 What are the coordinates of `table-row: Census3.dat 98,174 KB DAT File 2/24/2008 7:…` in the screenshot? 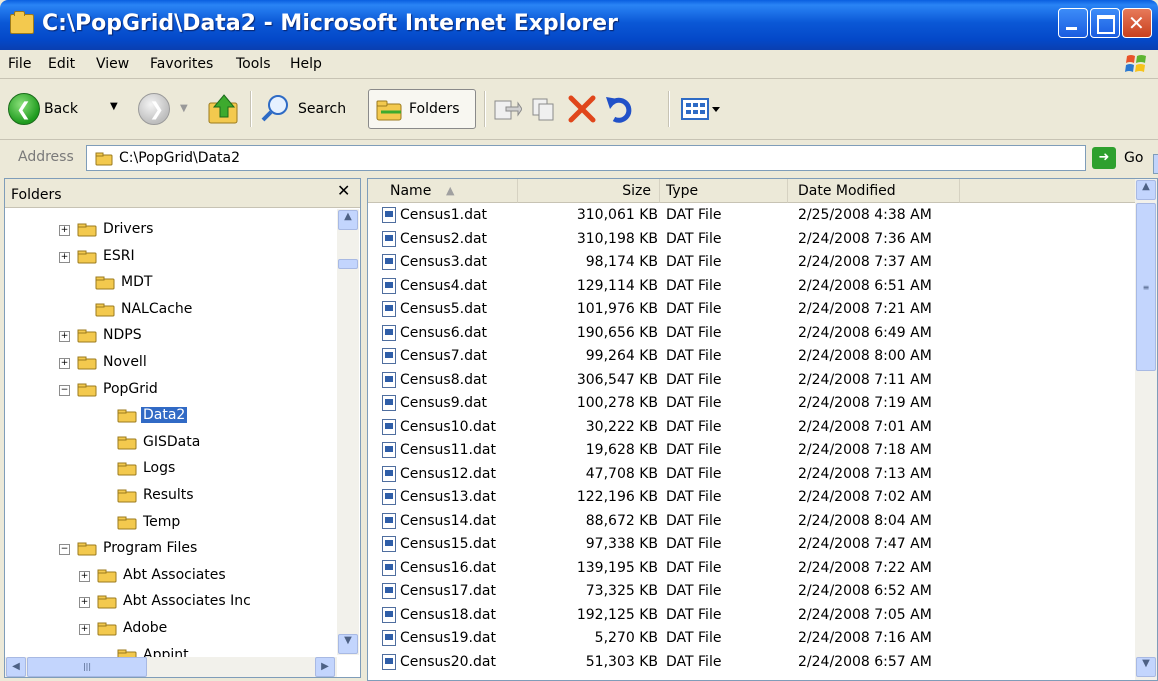 It's located at (753, 262).